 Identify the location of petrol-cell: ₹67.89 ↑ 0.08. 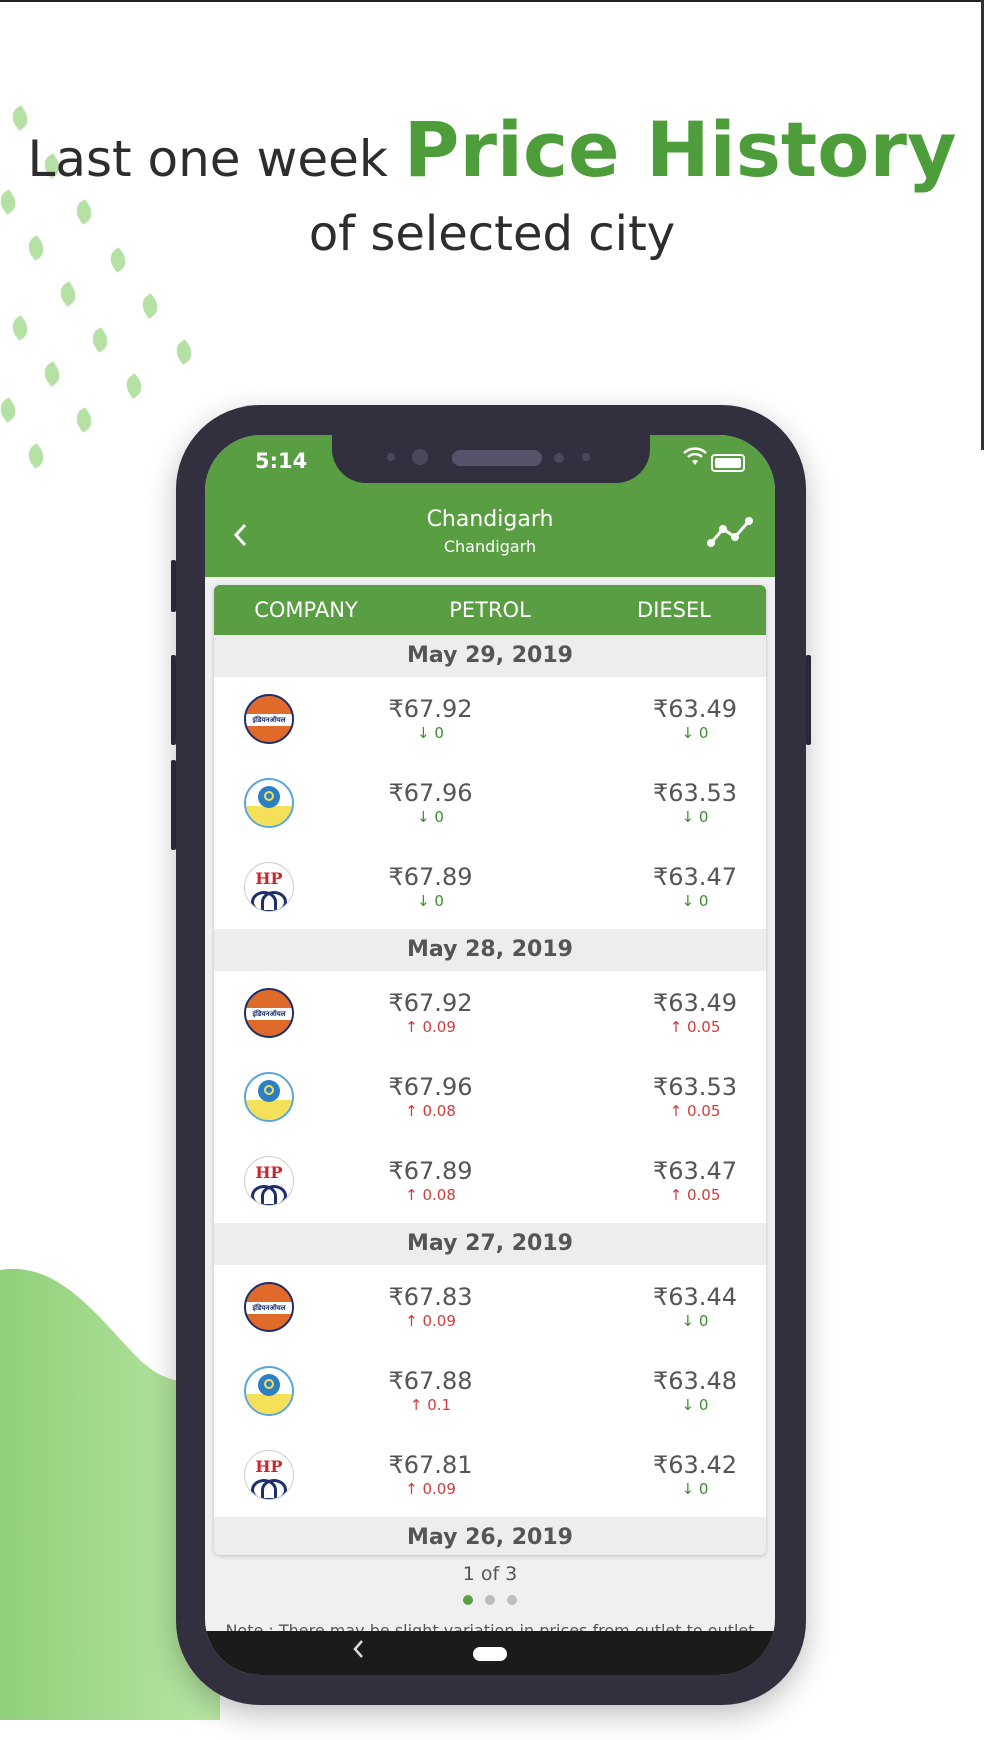
(430, 1181).